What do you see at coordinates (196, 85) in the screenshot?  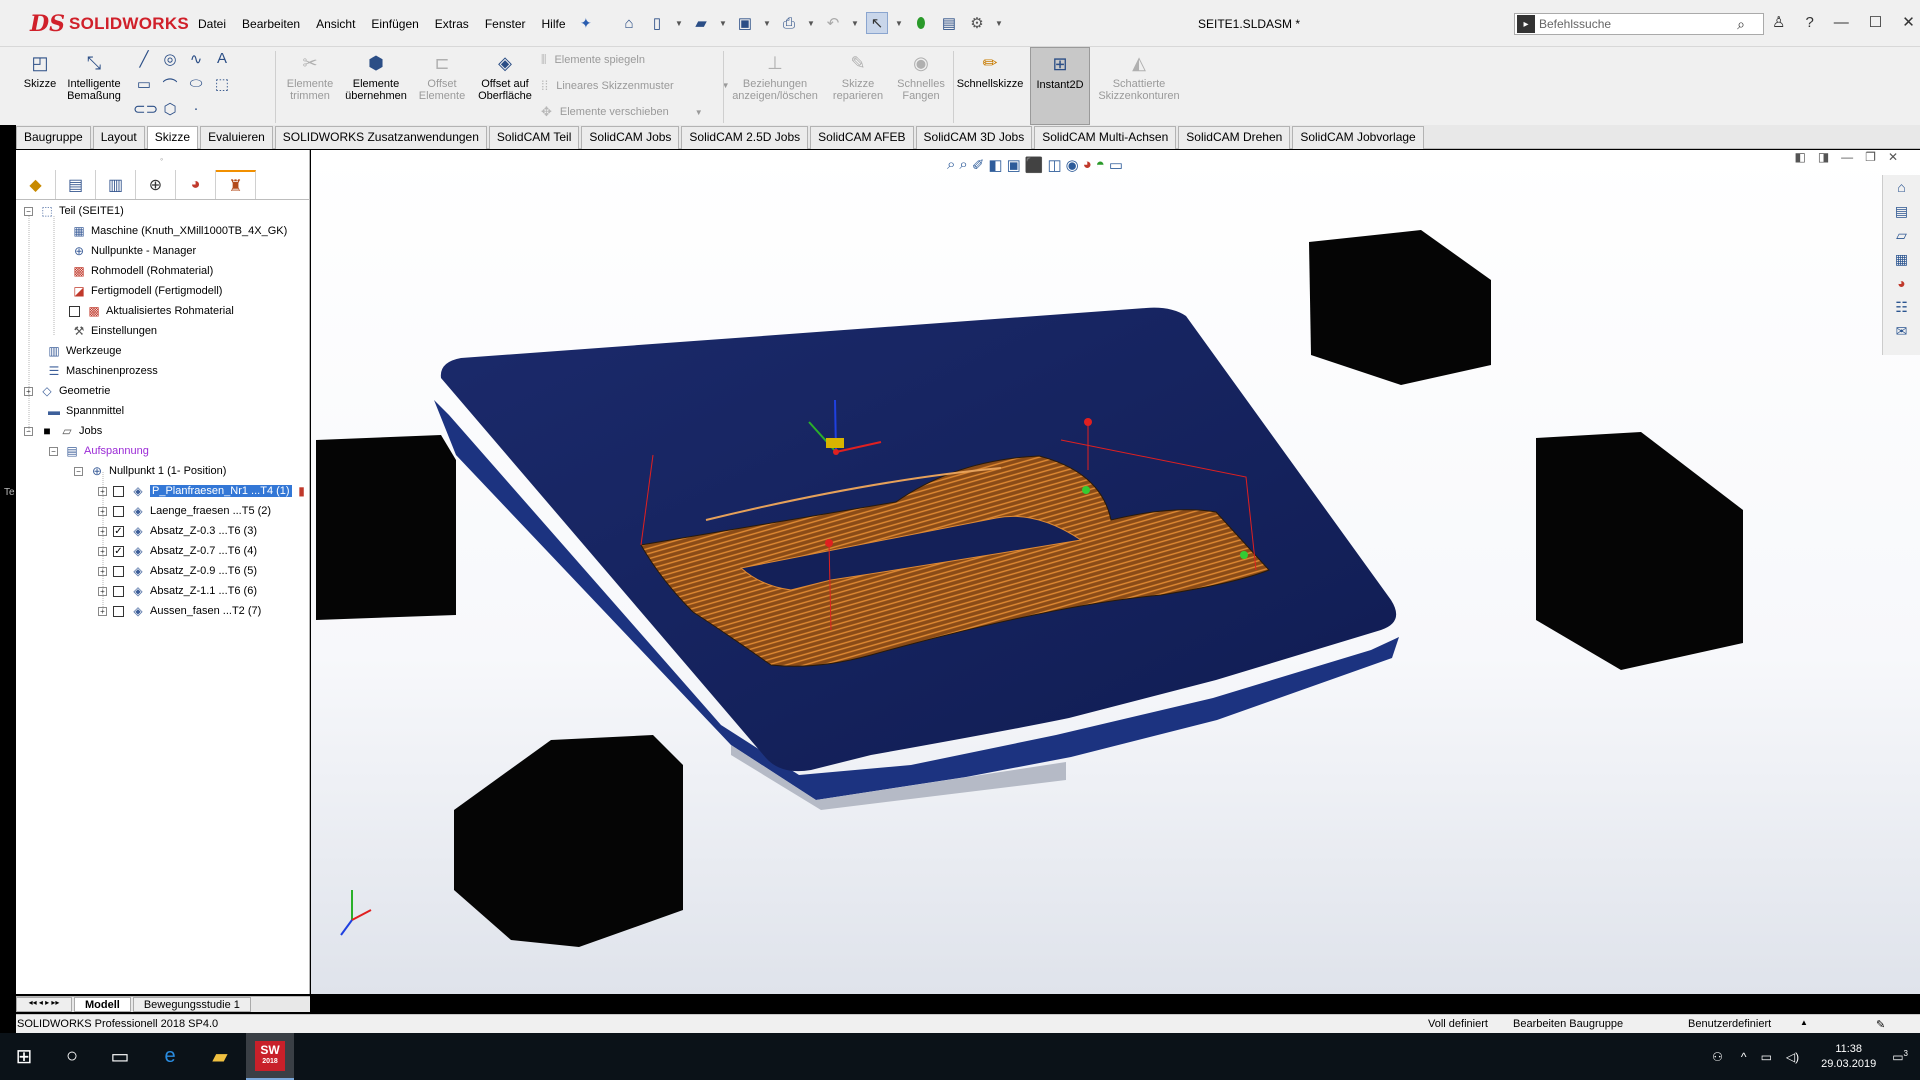 I see `ellipse-icon: ⬭` at bounding box center [196, 85].